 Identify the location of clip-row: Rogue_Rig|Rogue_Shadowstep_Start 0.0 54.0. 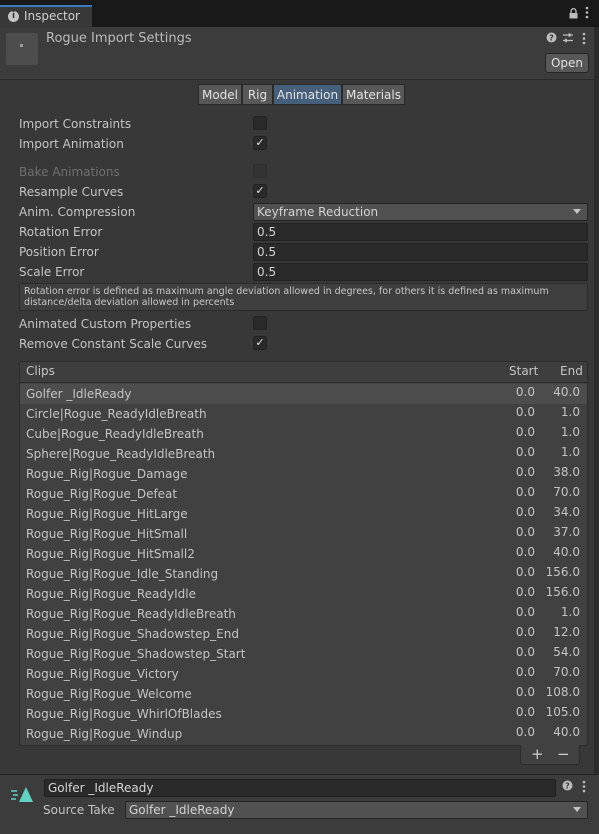
(303, 654).